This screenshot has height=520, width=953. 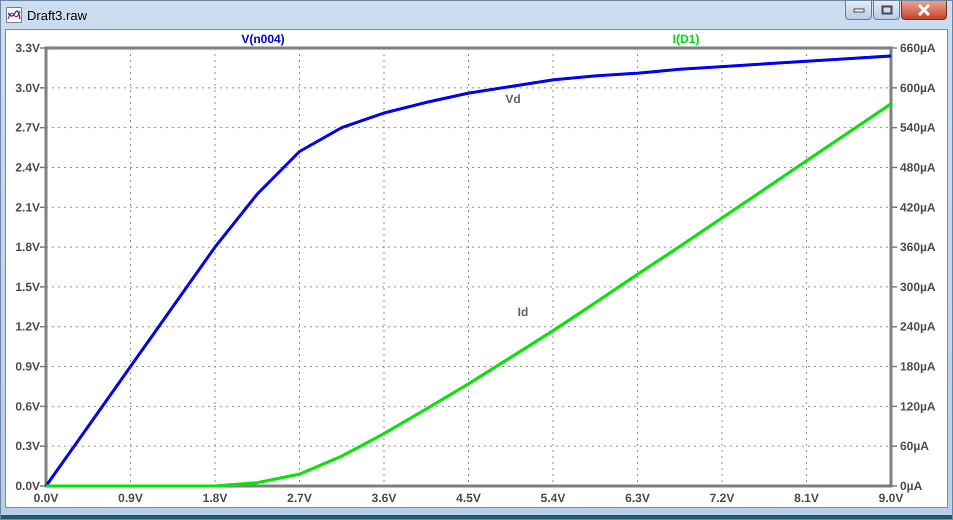 I want to click on y-axis-label: 420µA, so click(x=918, y=207).